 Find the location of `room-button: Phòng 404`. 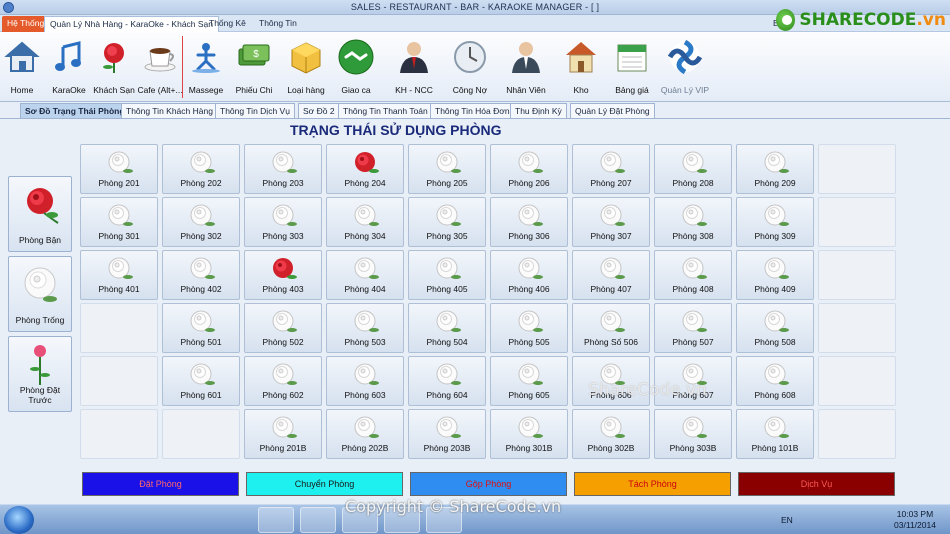

room-button: Phòng 404 is located at coordinates (365, 275).